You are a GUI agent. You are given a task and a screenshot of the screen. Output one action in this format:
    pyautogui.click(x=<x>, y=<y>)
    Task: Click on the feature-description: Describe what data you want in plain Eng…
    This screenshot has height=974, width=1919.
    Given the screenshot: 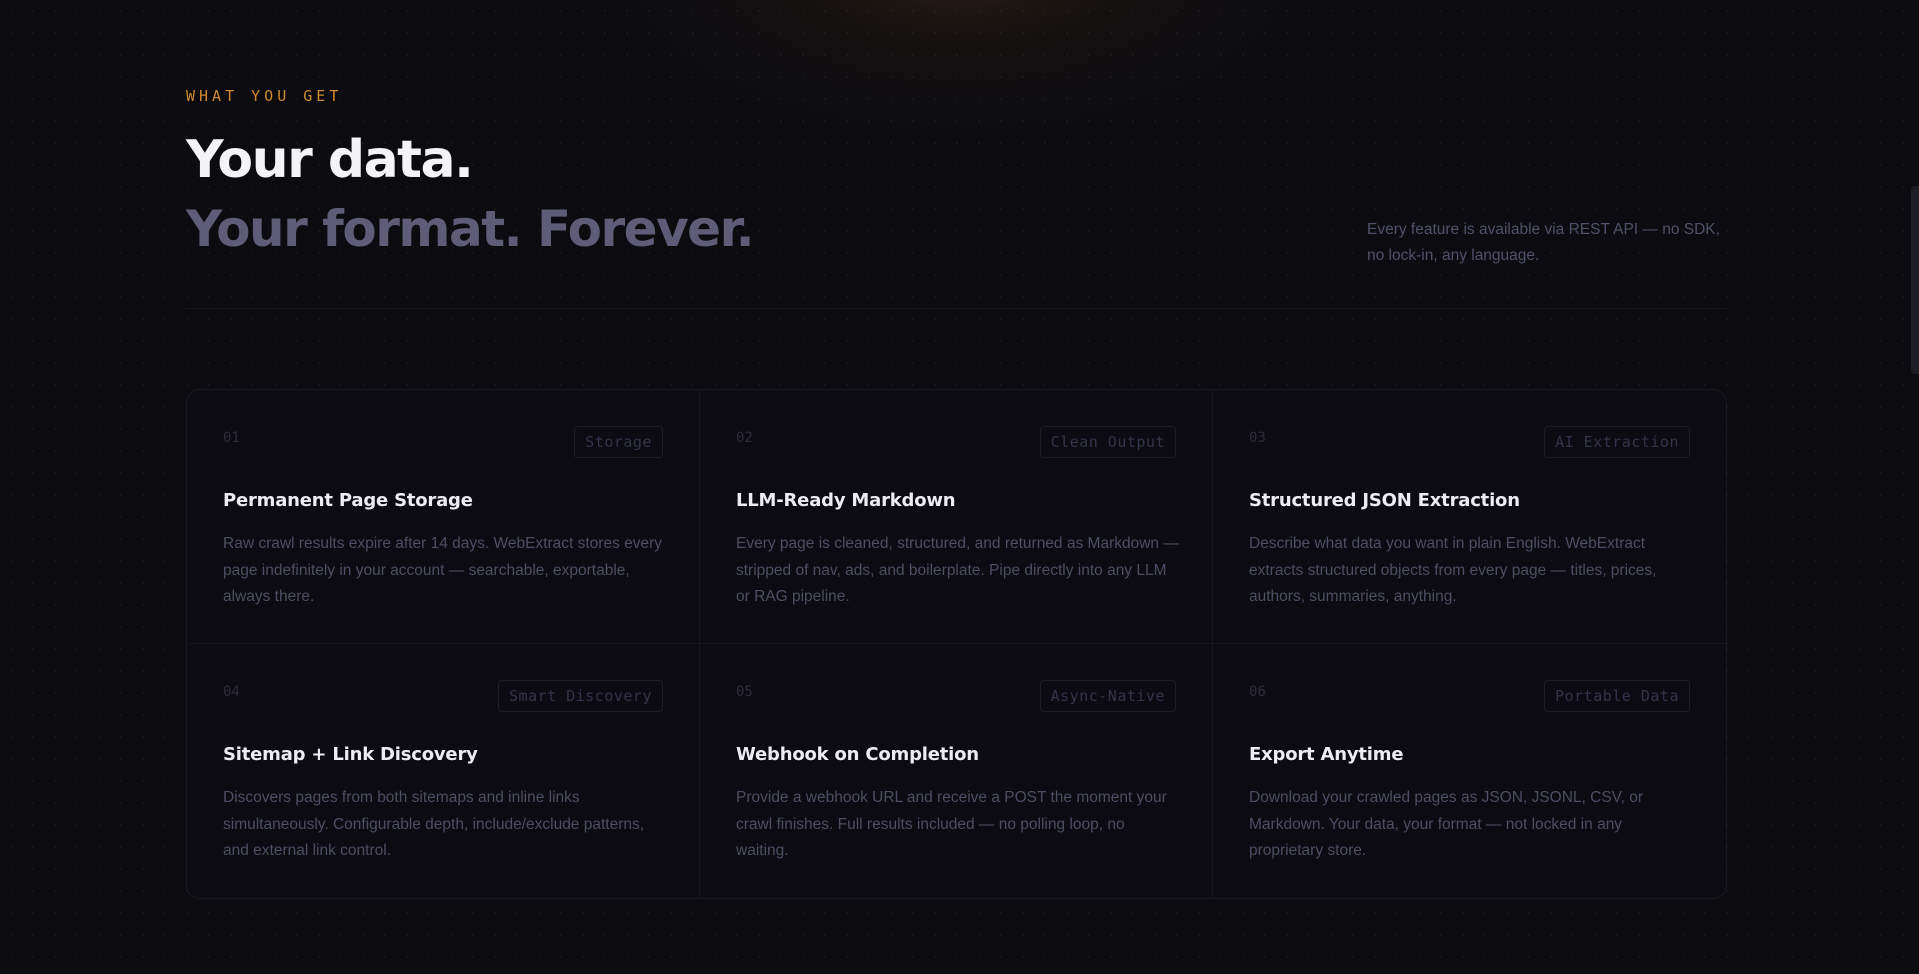 What is the action you would take?
    pyautogui.click(x=1453, y=570)
    